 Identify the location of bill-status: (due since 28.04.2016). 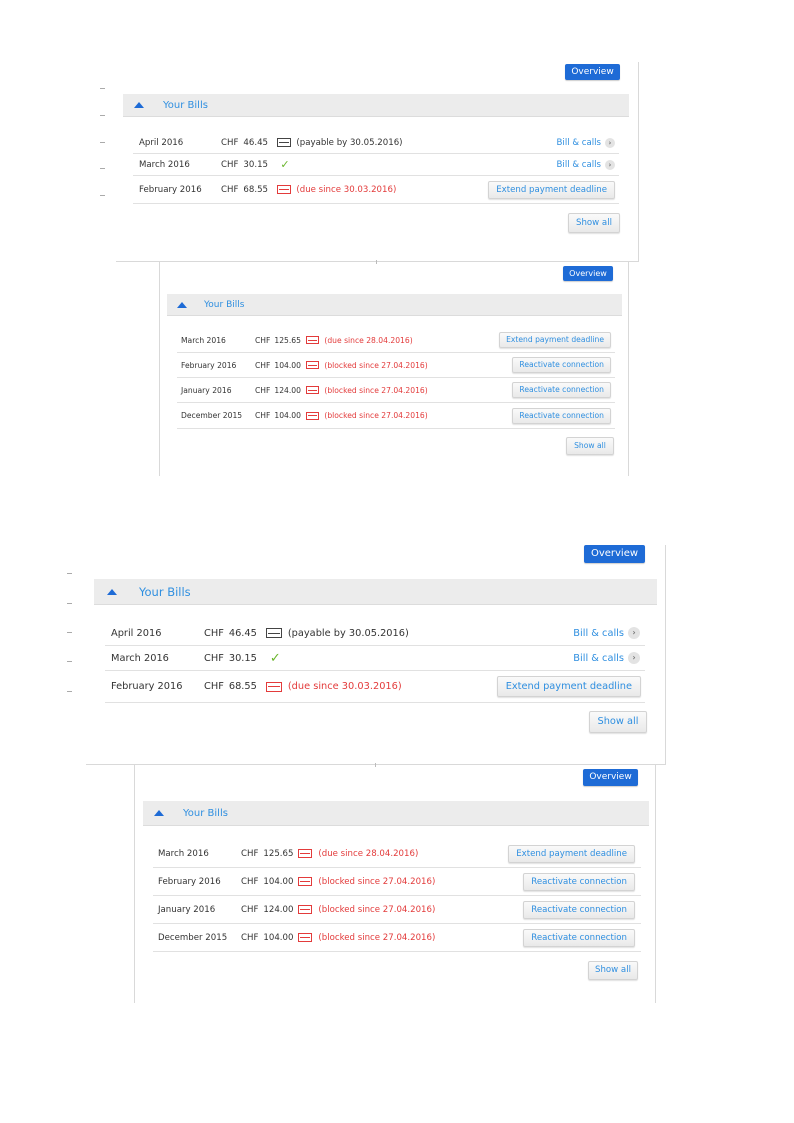
(368, 340).